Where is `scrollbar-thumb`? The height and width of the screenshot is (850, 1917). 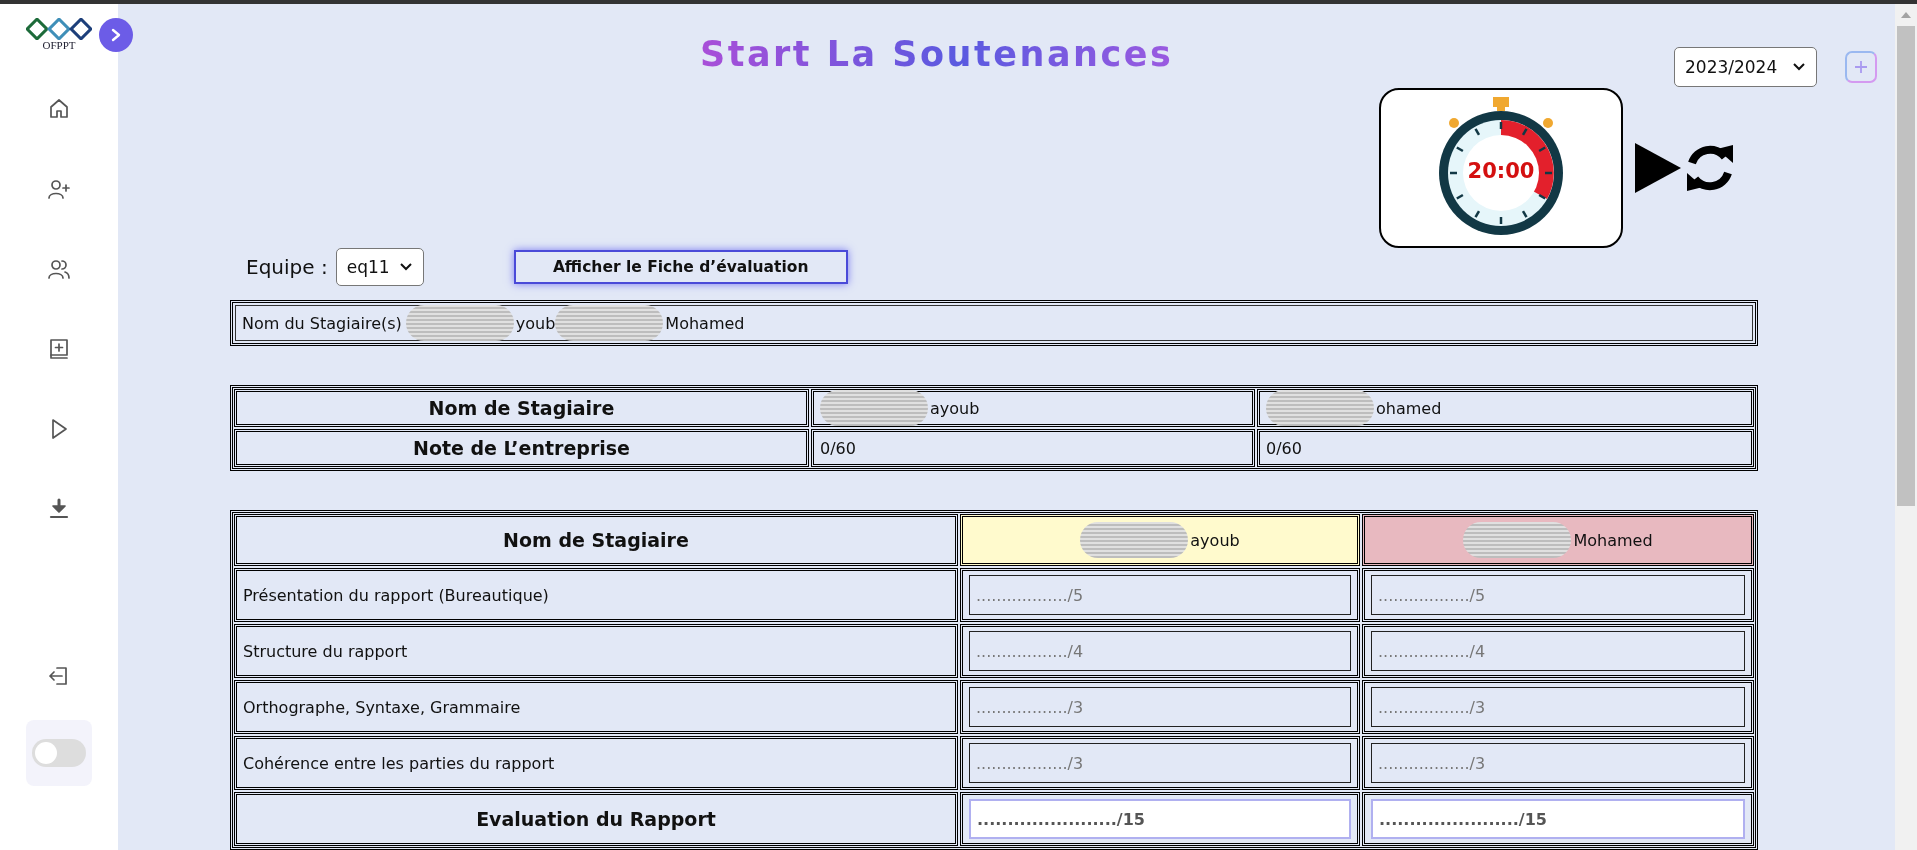
scrollbar-thumb is located at coordinates (1906, 266).